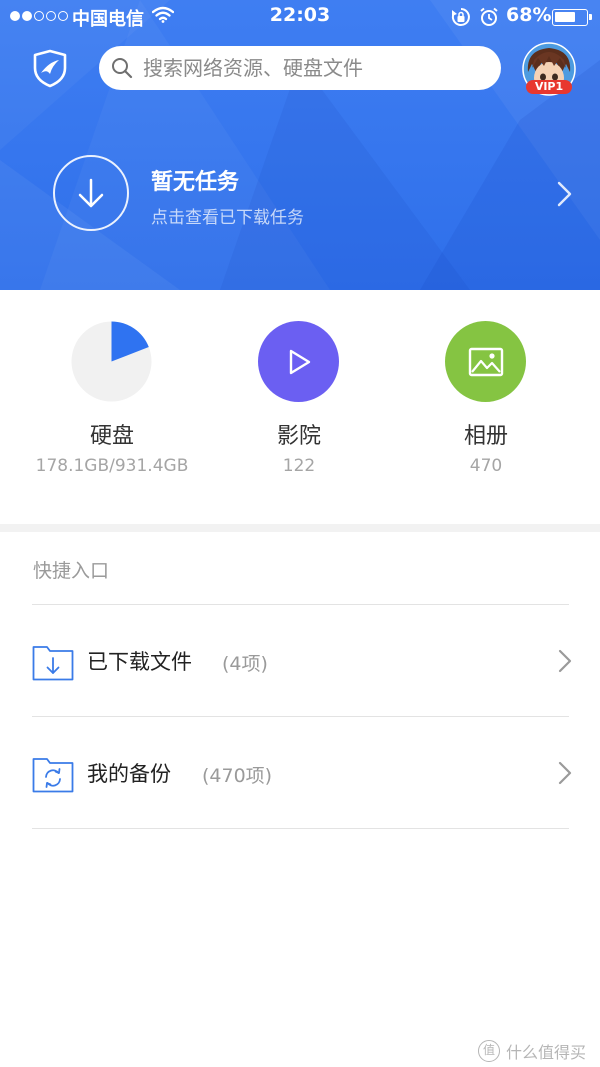 The height and width of the screenshot is (1067, 600). What do you see at coordinates (112, 466) in the screenshot?
I see `disk-usage-text: 178.1GB/931.4GB` at bounding box center [112, 466].